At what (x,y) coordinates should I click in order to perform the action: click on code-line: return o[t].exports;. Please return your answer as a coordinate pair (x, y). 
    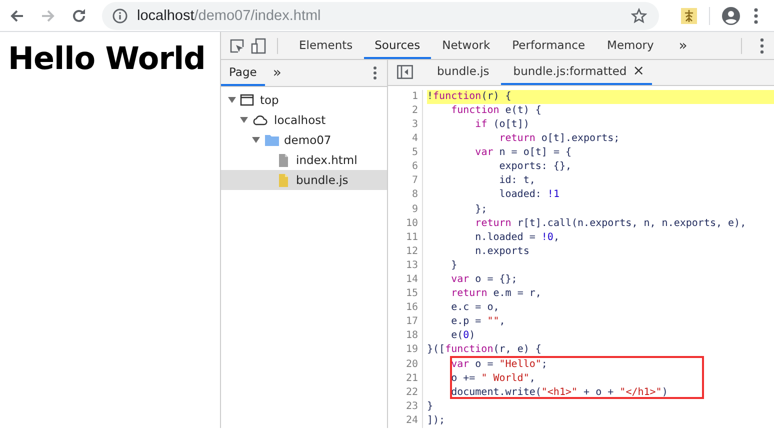
    Looking at the image, I should click on (559, 139).